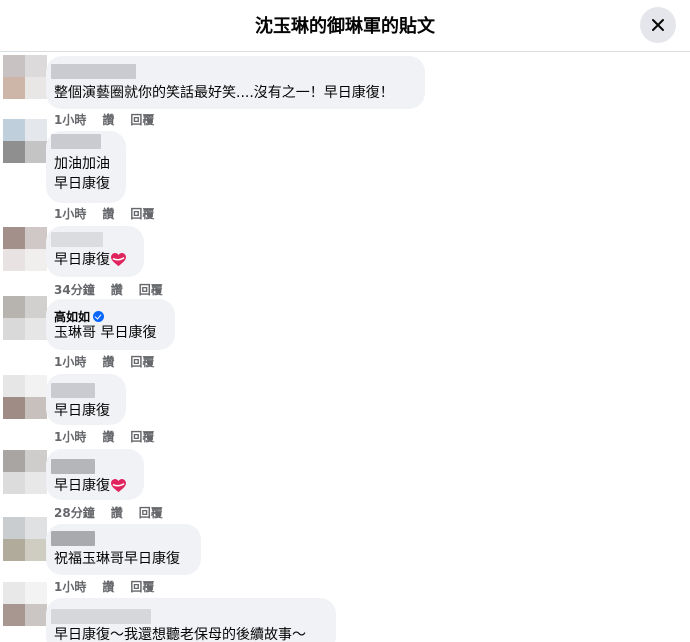  I want to click on close-button, so click(658, 25).